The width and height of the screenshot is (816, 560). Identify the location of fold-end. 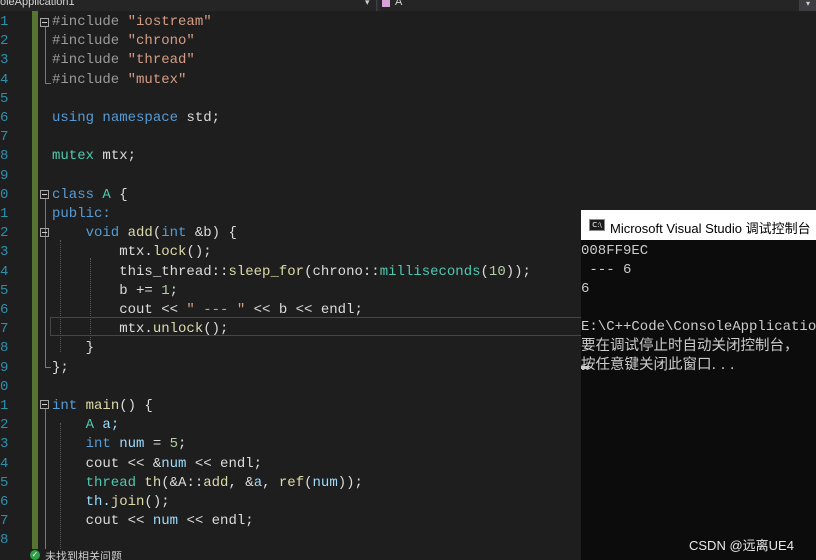
(48, 83).